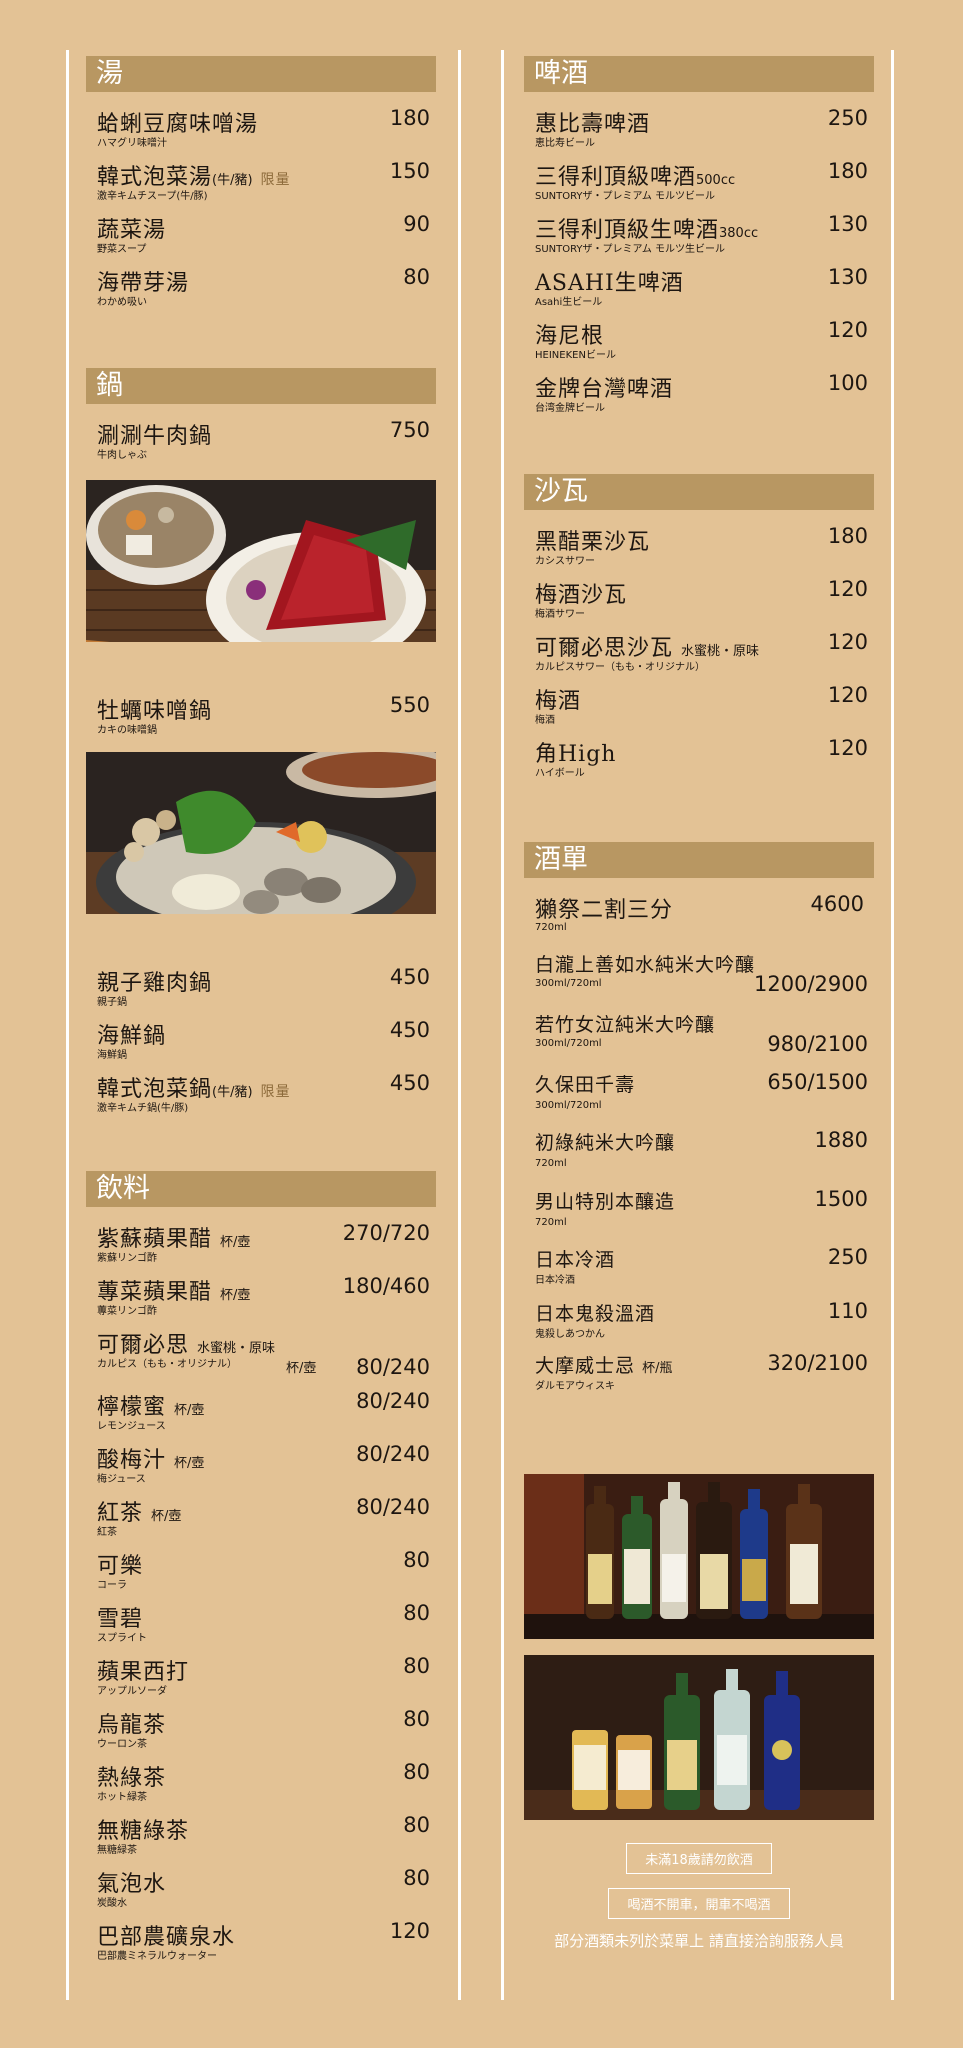 This screenshot has width=963, height=2048. I want to click on menu-item: 可爾必思 水蜜桃・原味 カルピス（もも・オリジナル） 杯/壺 80/240, so click(261, 1358).